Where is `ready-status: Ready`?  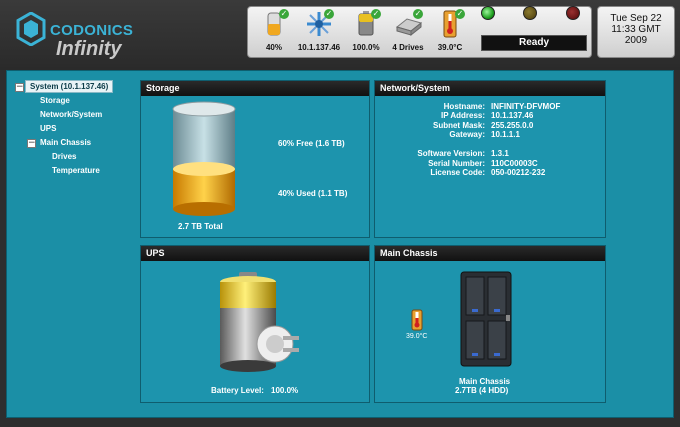
ready-status: Ready is located at coordinates (534, 43).